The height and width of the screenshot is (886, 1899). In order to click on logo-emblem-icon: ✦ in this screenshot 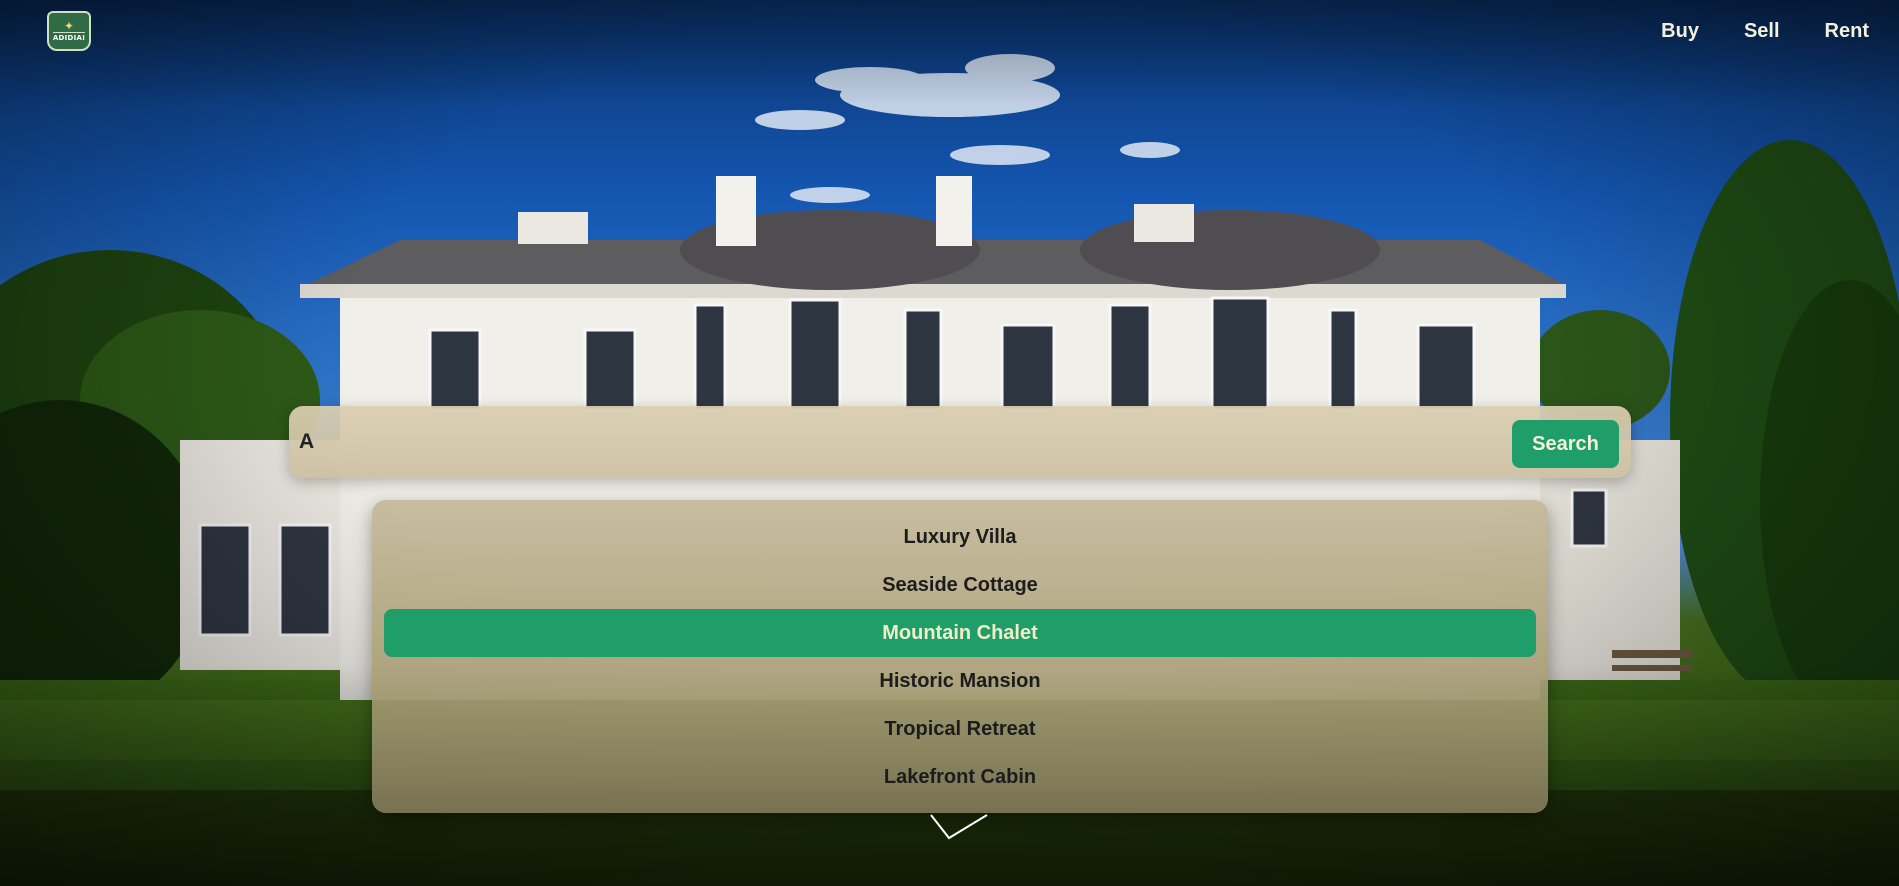, I will do `click(69, 25)`.